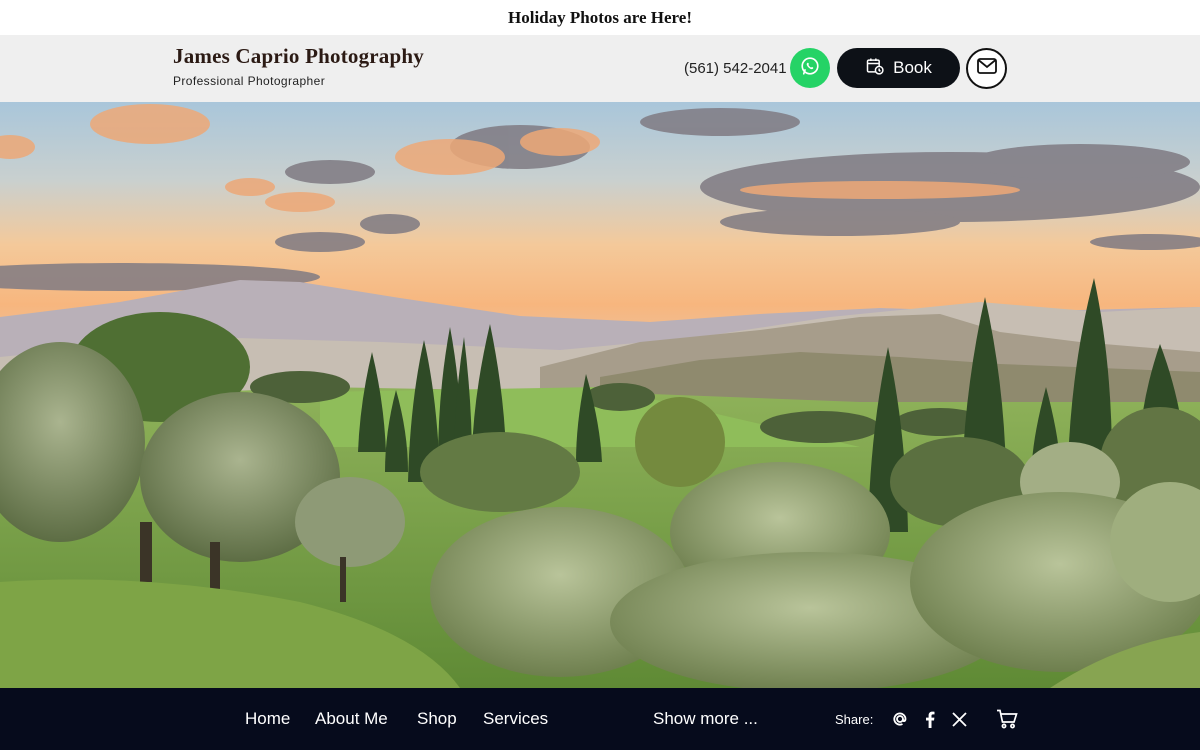 The height and width of the screenshot is (750, 1200). Describe the element at coordinates (900, 719) in the screenshot. I see `threads-icon` at that location.